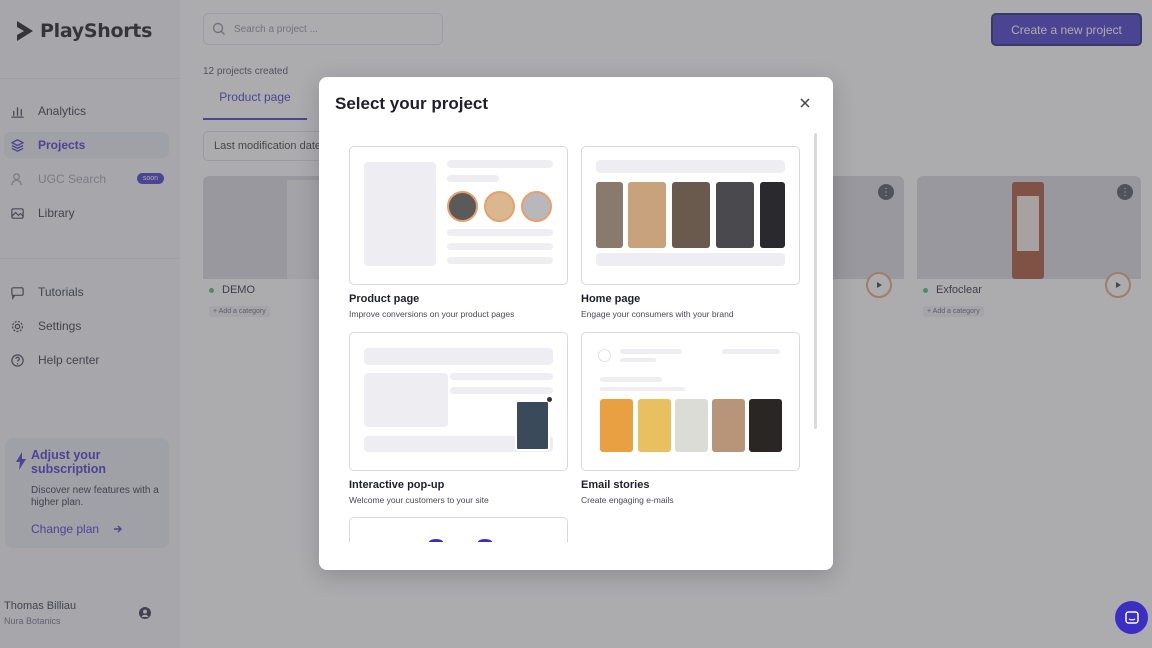 The image size is (1152, 648). Describe the element at coordinates (627, 500) in the screenshot. I see `option-desc: Create engaging e-mails` at that location.